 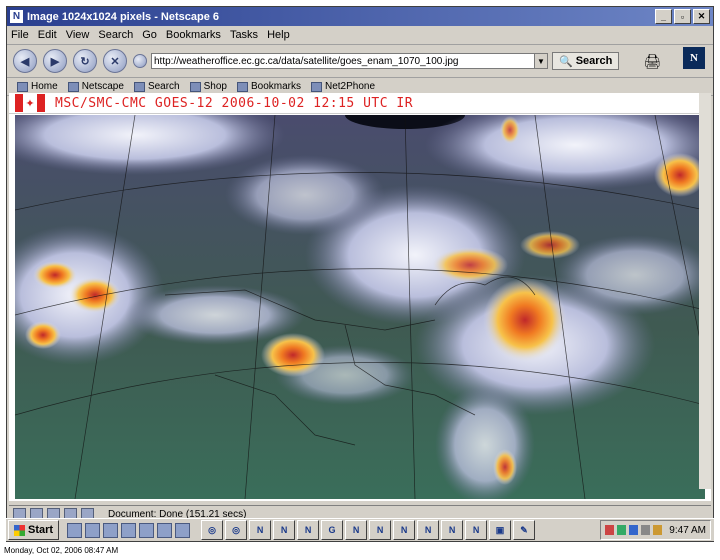 What do you see at coordinates (78, 35) in the screenshot?
I see `menu-view: View` at bounding box center [78, 35].